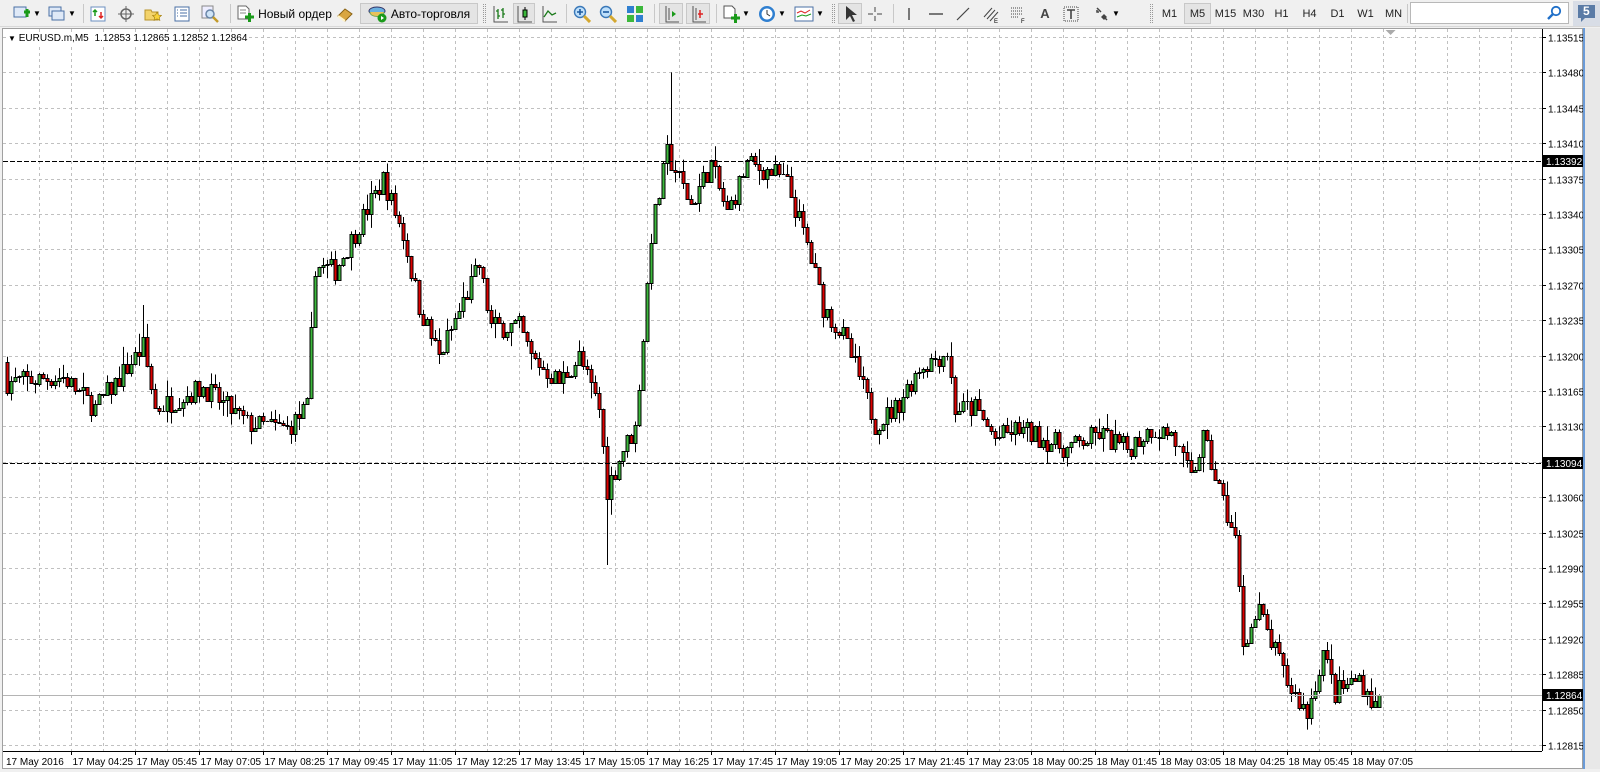  What do you see at coordinates (524, 13) in the screenshot?
I see `candlestick-chart-button` at bounding box center [524, 13].